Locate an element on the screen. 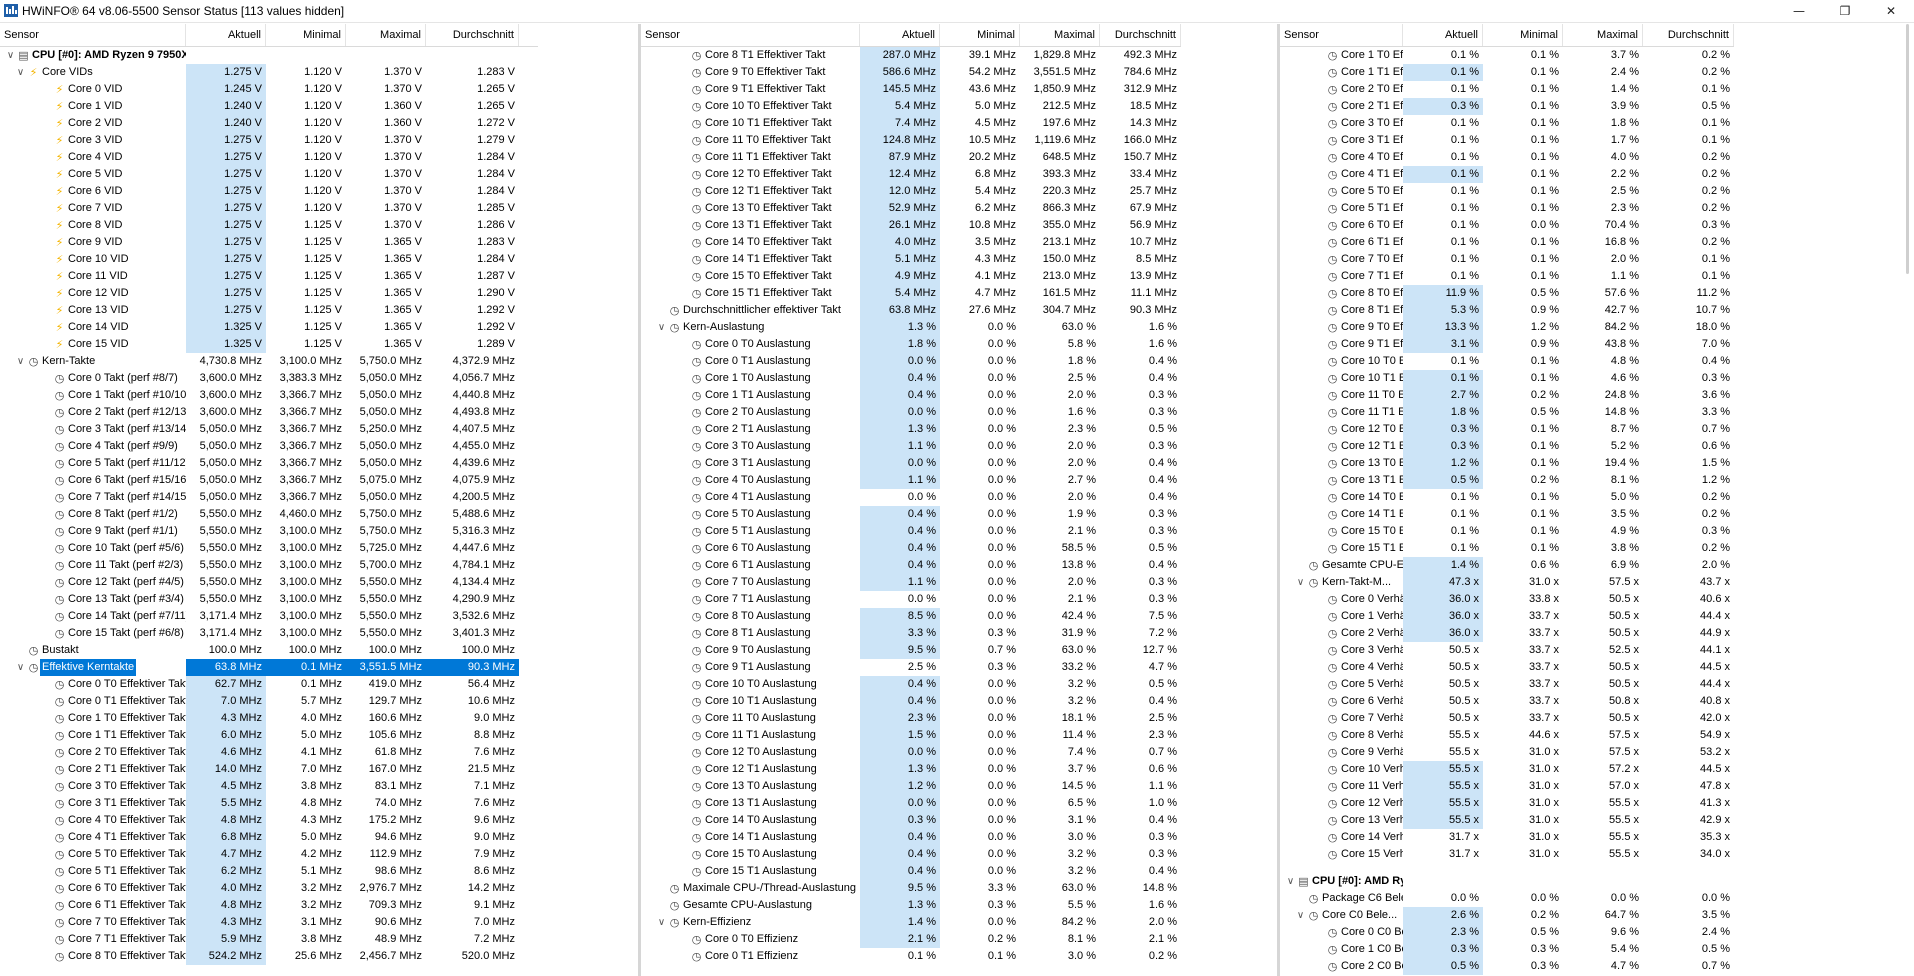 Image resolution: width=1914 pixels, height=976 pixels. sensor-name-cell: ◷ Core 12 Takt (perf #4/5) is located at coordinates (93, 582).